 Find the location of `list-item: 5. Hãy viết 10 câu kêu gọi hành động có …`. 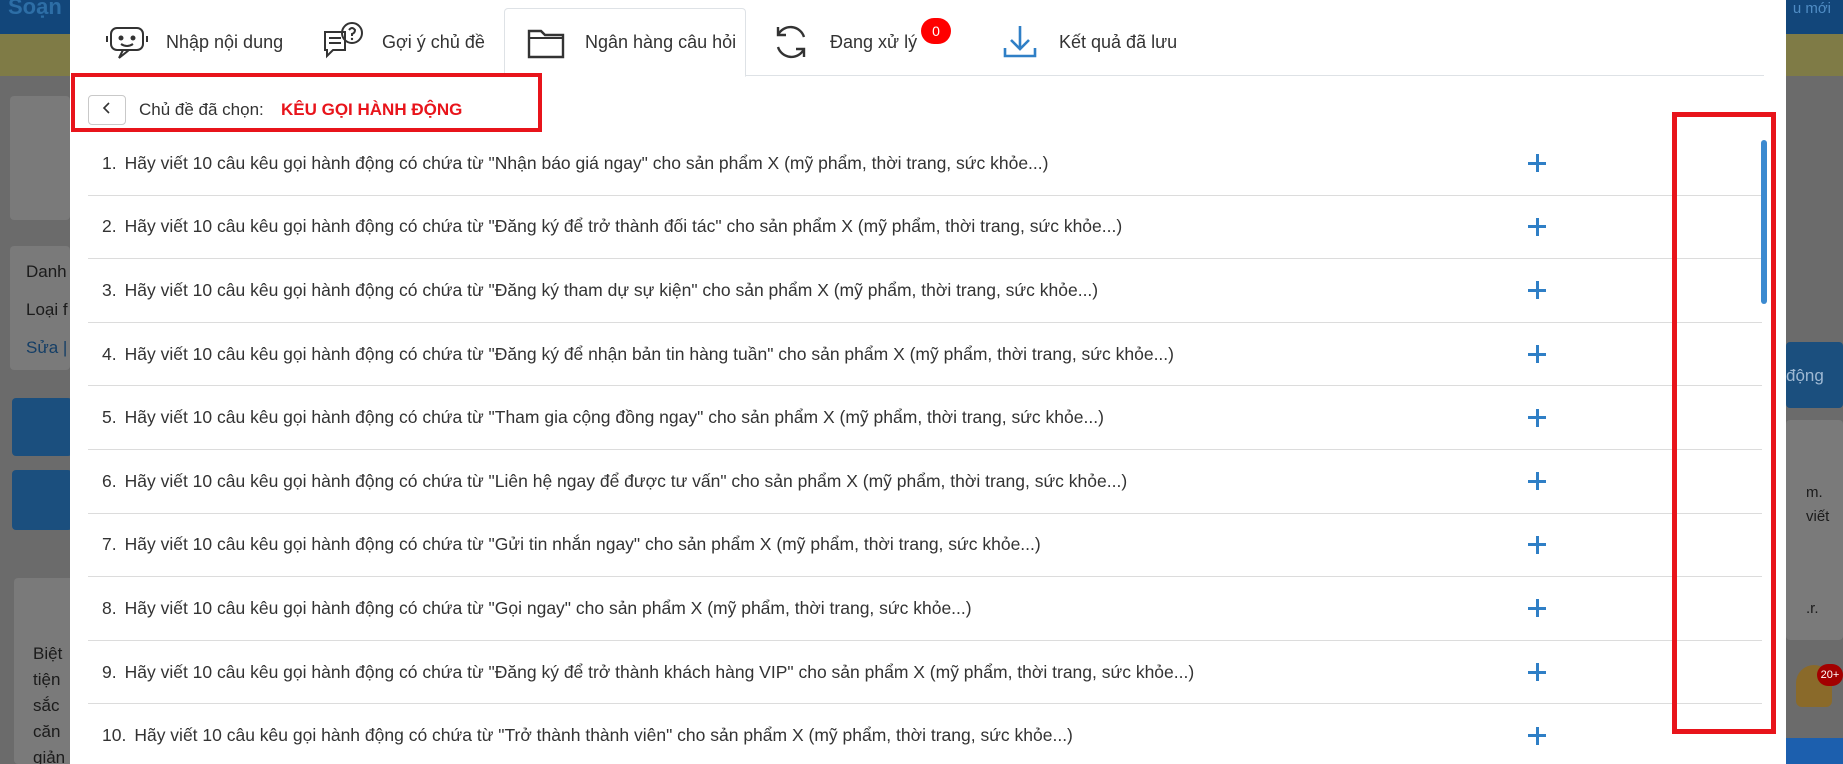

list-item: 5. Hãy viết 10 câu kêu gọi hành động có … is located at coordinates (925, 418).